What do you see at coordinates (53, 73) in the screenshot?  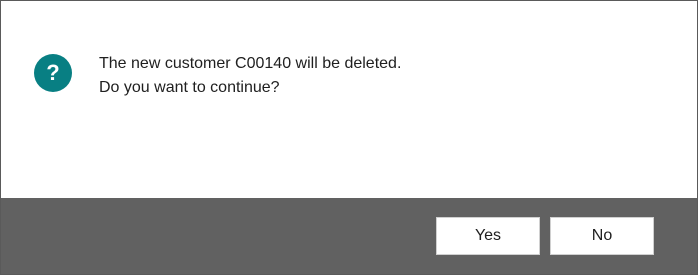 I see `question-icon: ?` at bounding box center [53, 73].